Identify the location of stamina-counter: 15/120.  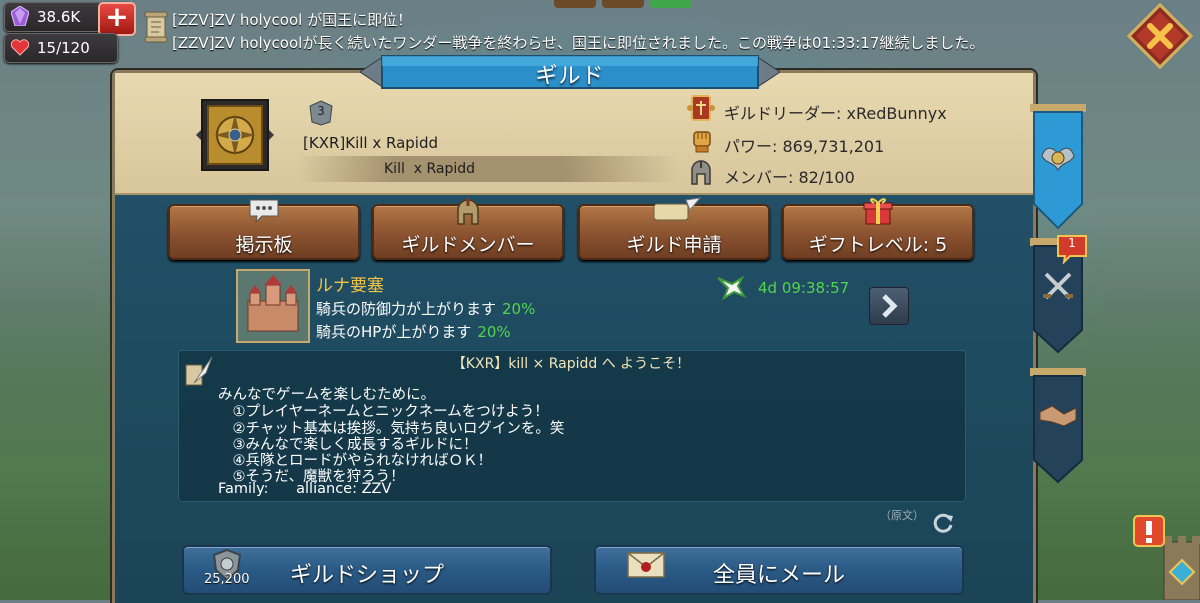
(61, 48).